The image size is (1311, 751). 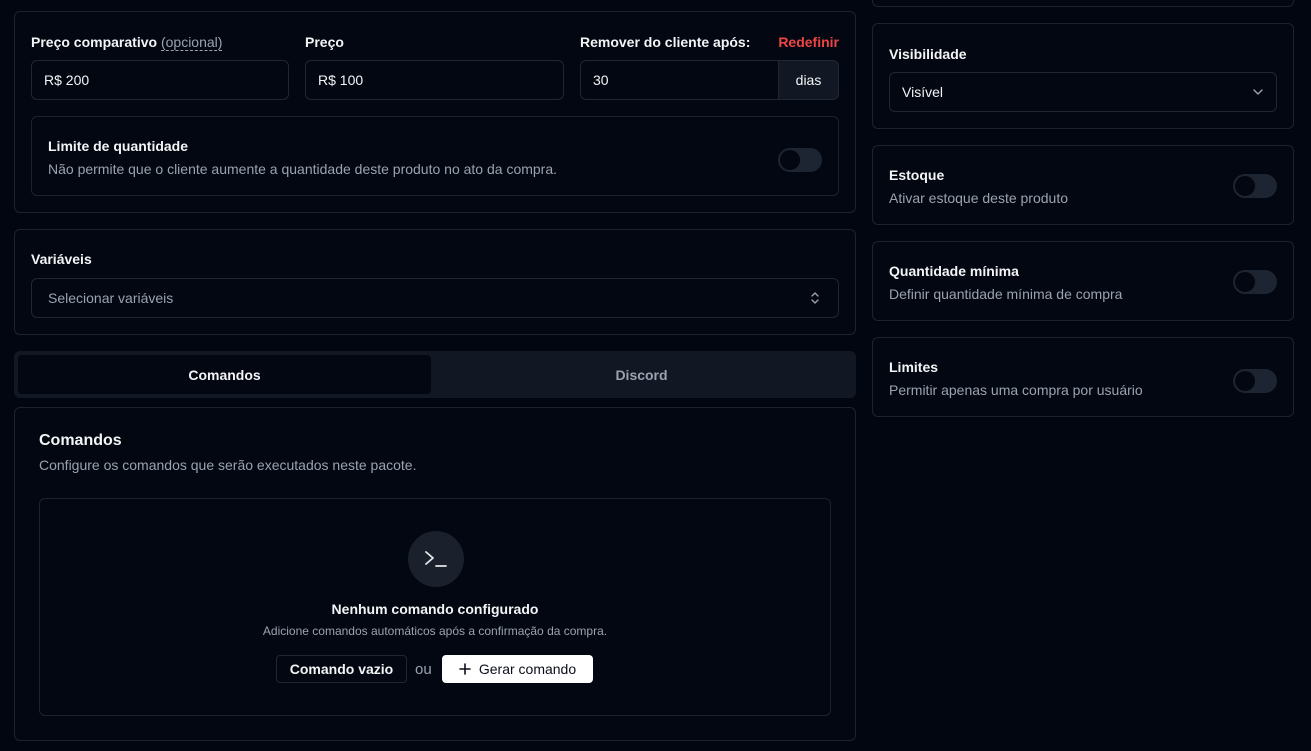 I want to click on quantity-limit-toggle, so click(x=800, y=160).